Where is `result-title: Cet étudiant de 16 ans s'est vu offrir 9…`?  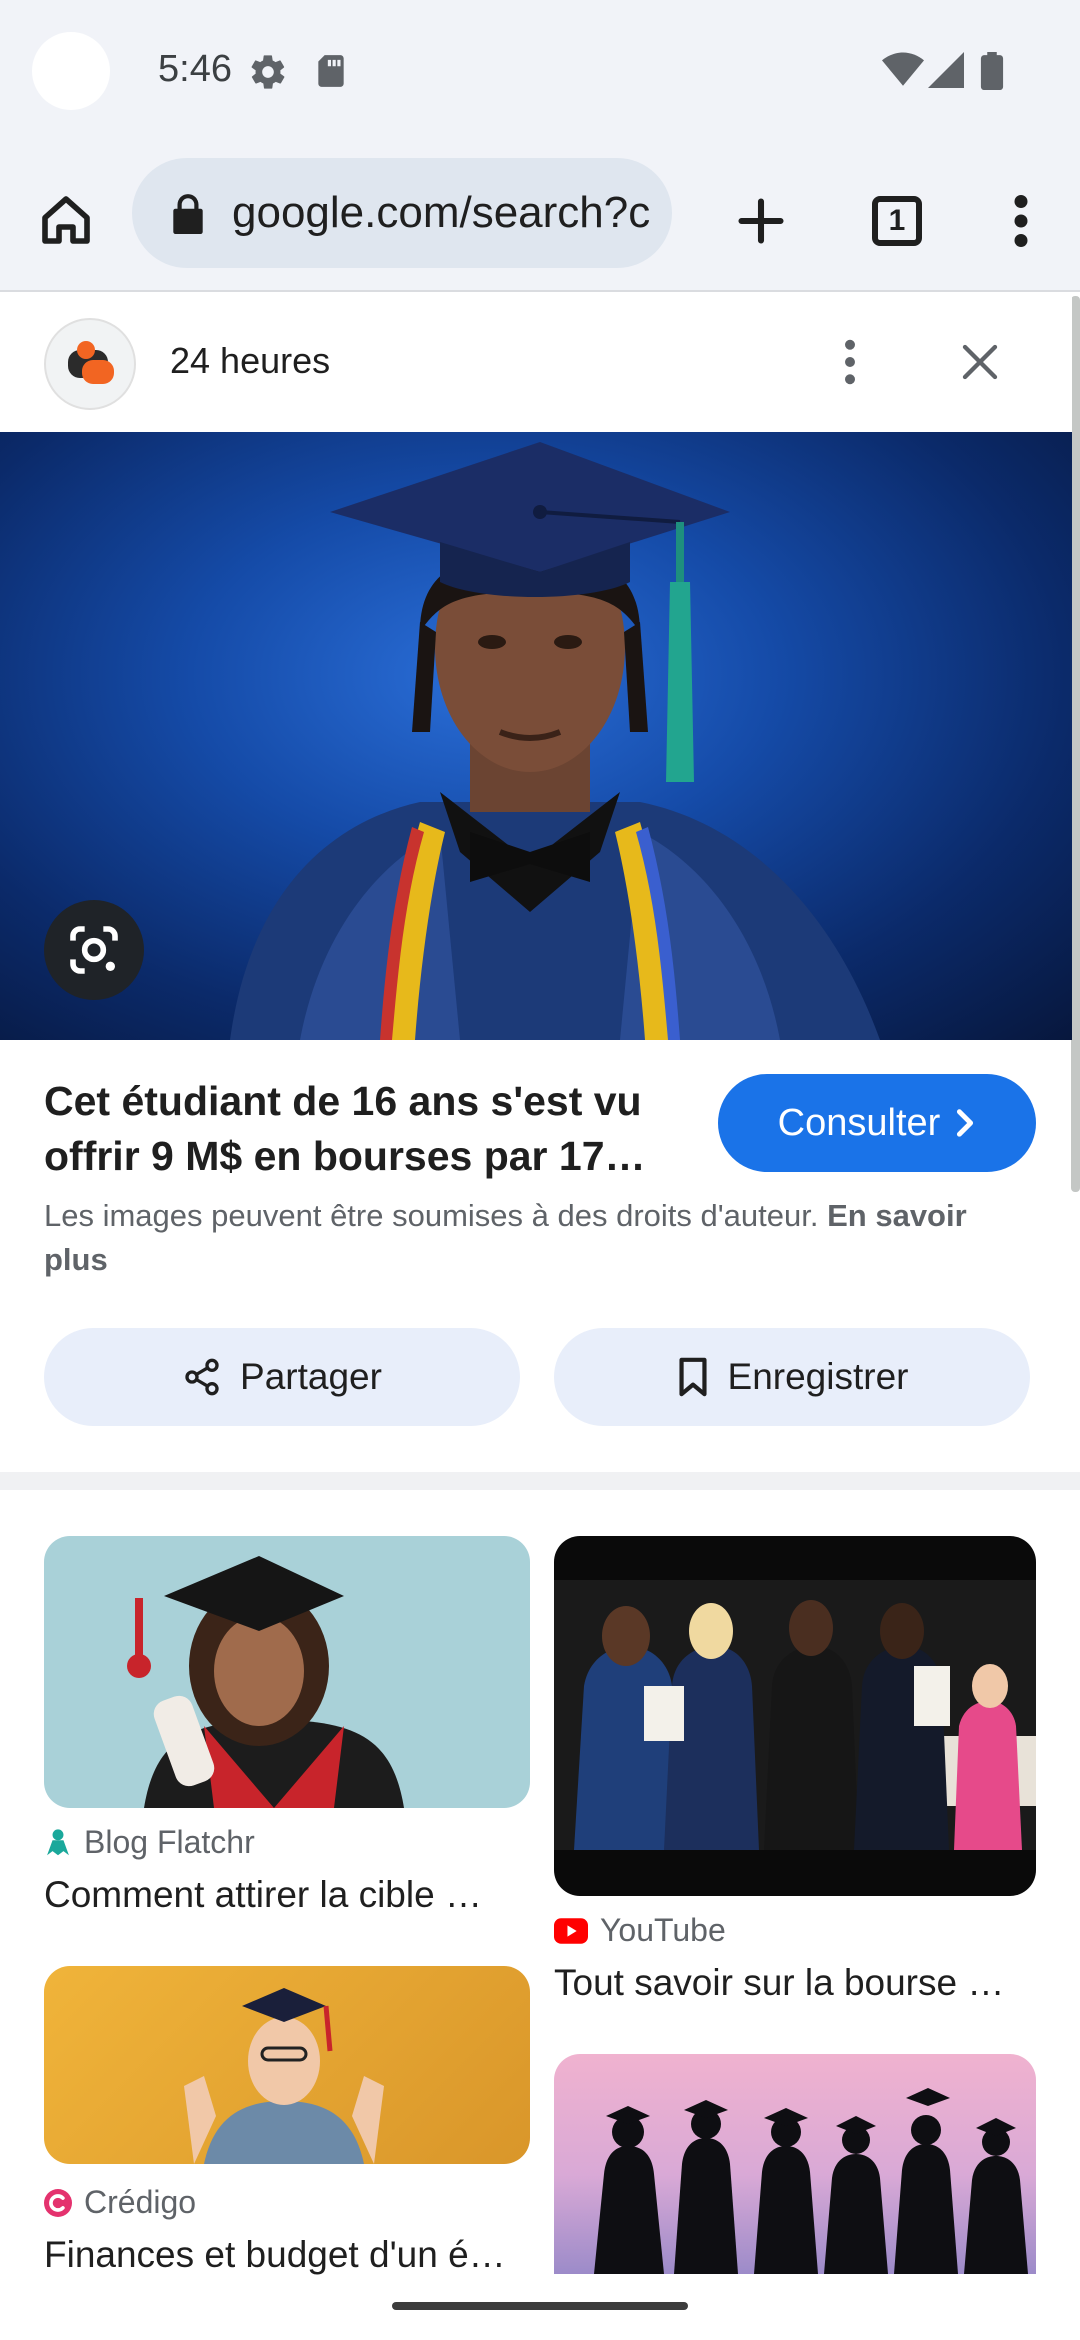
result-title: Cet étudiant de 16 ans s'est vu offrir 9… is located at coordinates (345, 1128).